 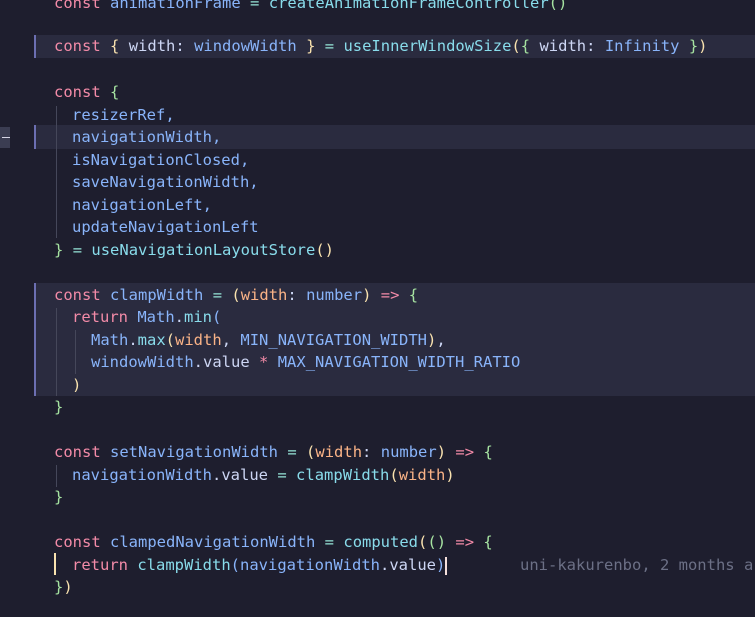 What do you see at coordinates (87, 92) in the screenshot?
I see `code-line: const {` at bounding box center [87, 92].